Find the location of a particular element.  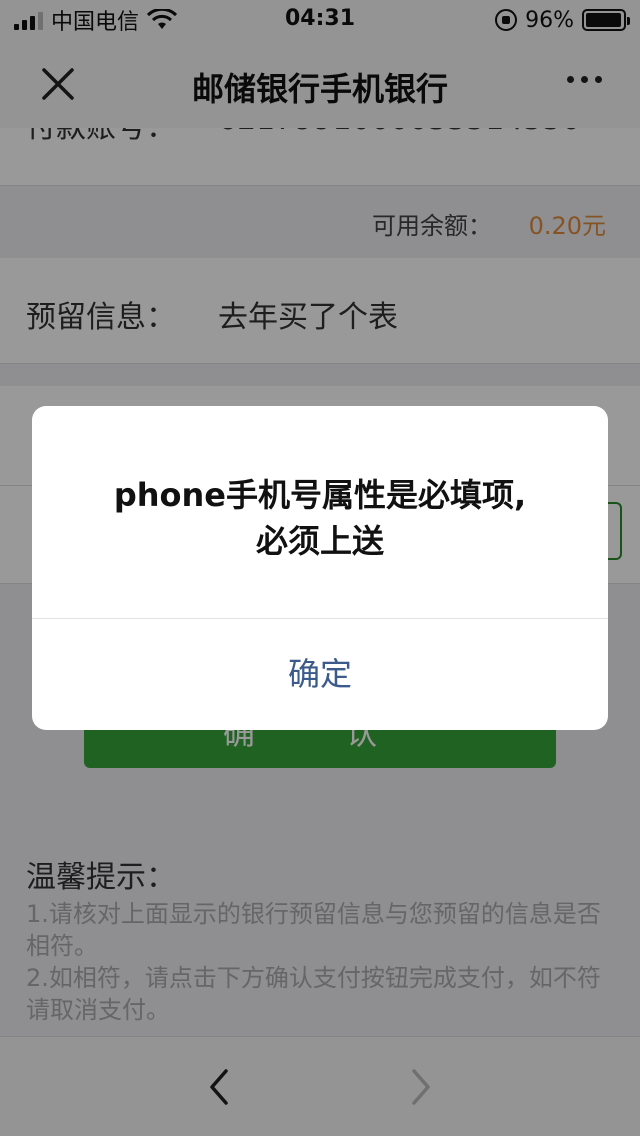

alert-message: phone手机号属性是必填项, 必须上送 is located at coordinates (320, 518).